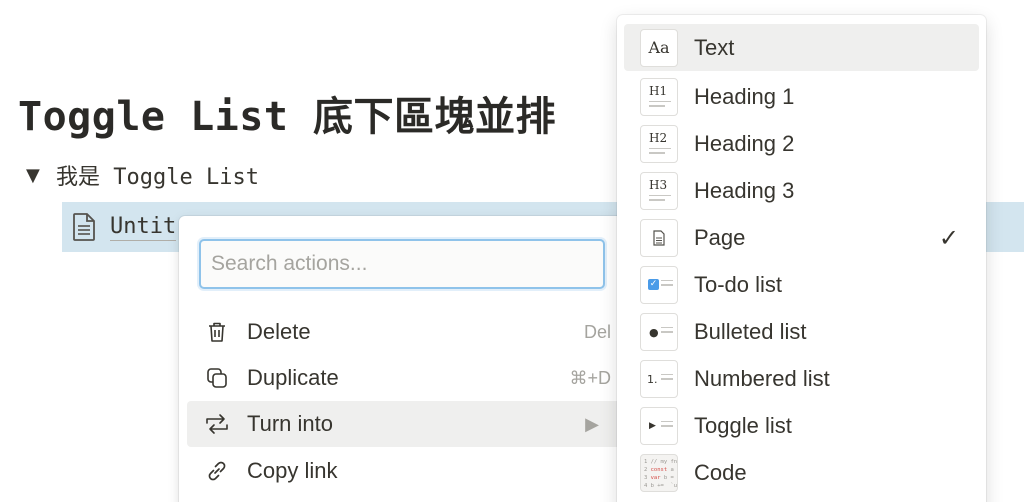 The image size is (1024, 502). I want to click on numbered-list-icon: 1., so click(659, 378).